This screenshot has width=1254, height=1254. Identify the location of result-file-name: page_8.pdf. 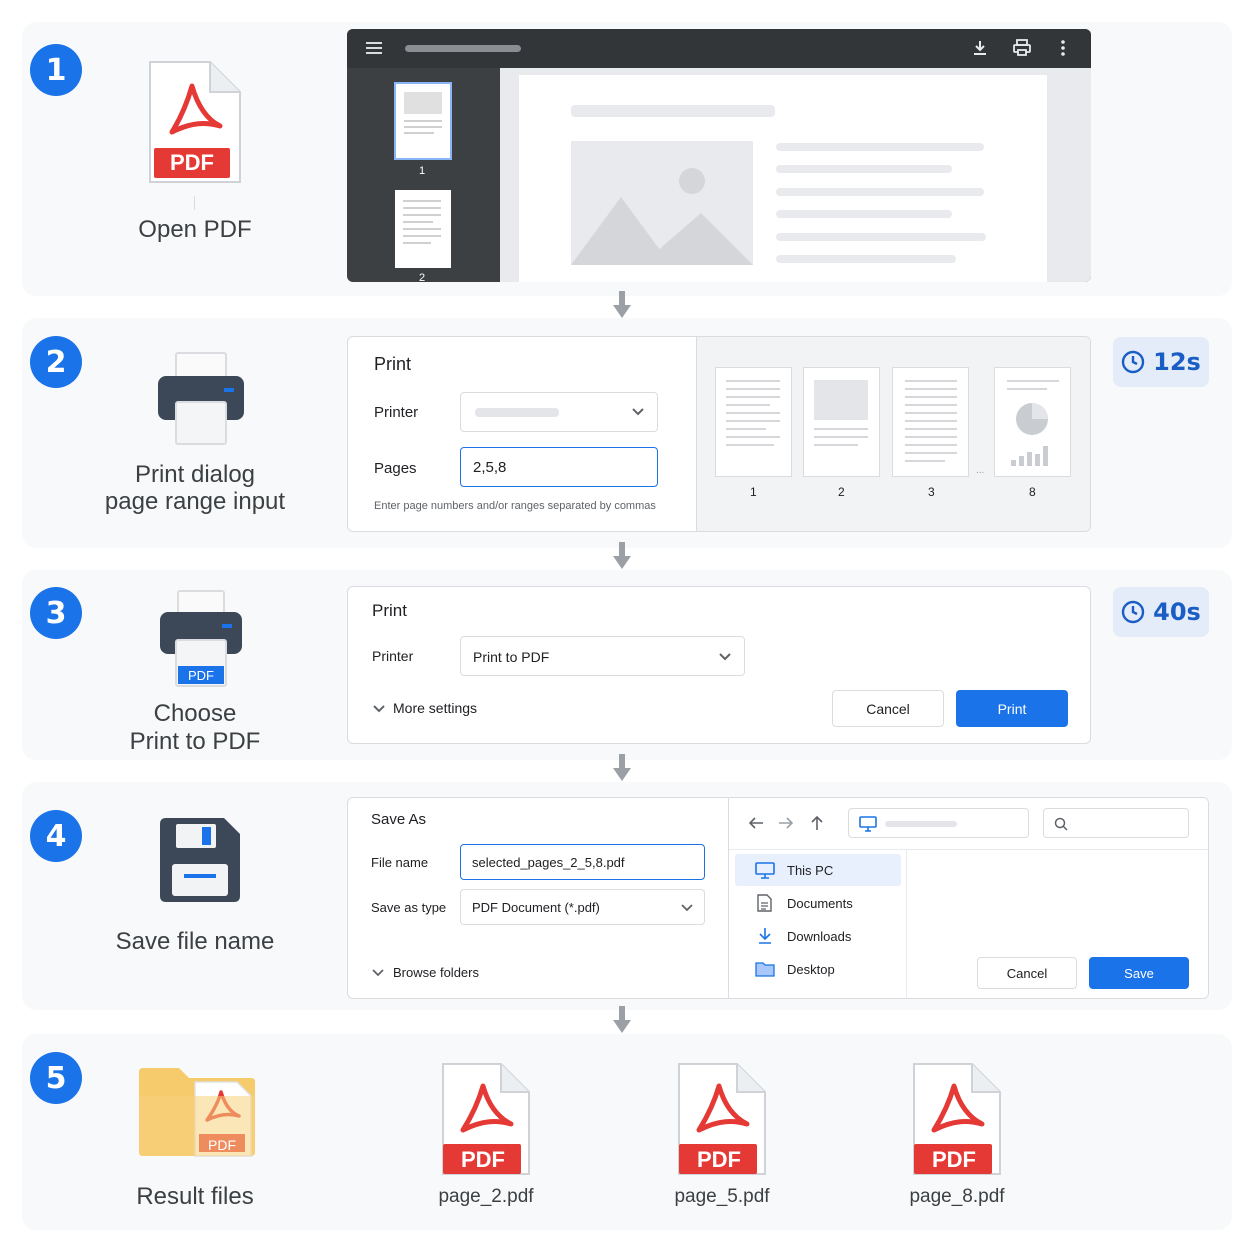
(957, 1196).